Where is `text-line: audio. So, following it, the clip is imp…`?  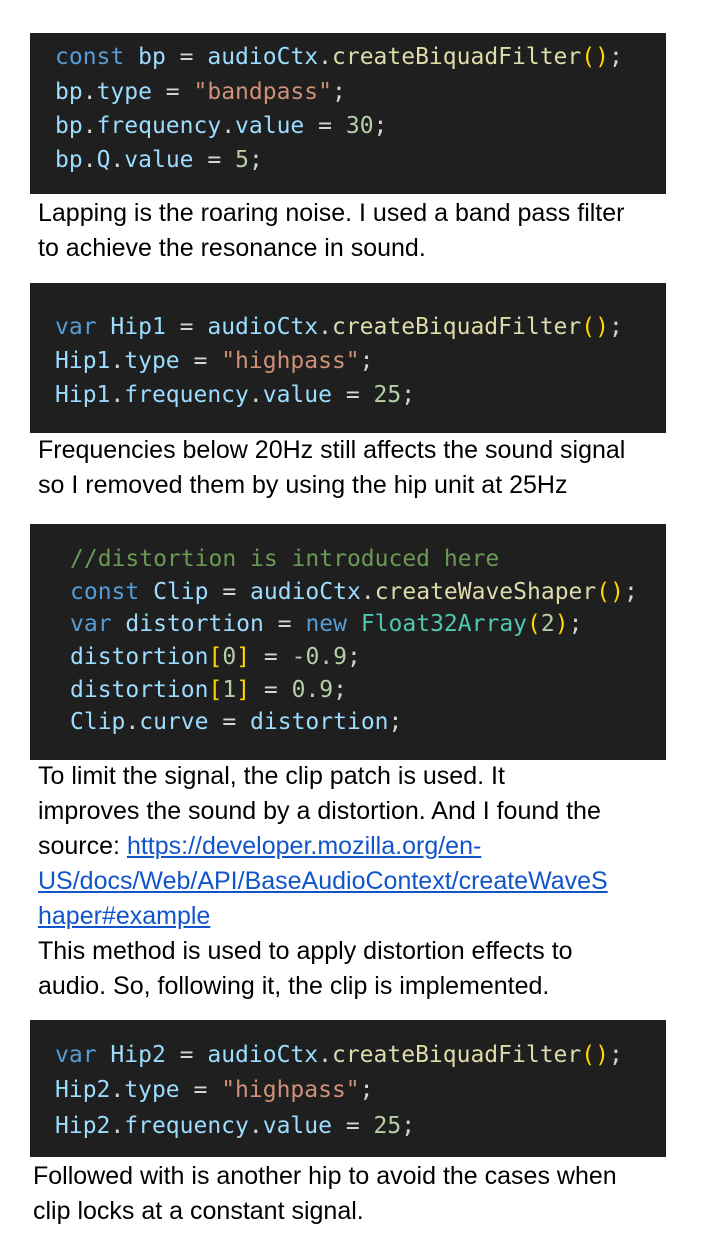 text-line: audio. So, following it, the clip is imp… is located at coordinates (294, 986).